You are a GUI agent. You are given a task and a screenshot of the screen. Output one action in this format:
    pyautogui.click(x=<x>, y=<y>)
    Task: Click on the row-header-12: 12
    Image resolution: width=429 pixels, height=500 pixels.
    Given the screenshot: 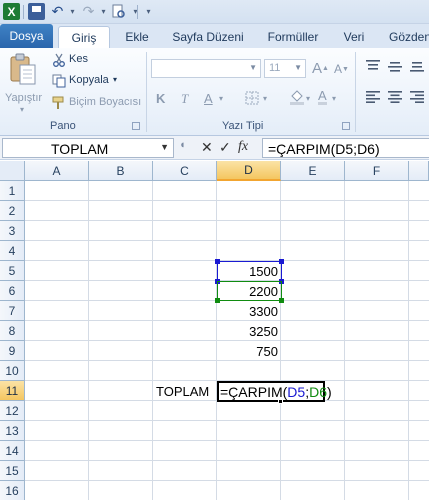 What is the action you would take?
    pyautogui.click(x=12, y=411)
    